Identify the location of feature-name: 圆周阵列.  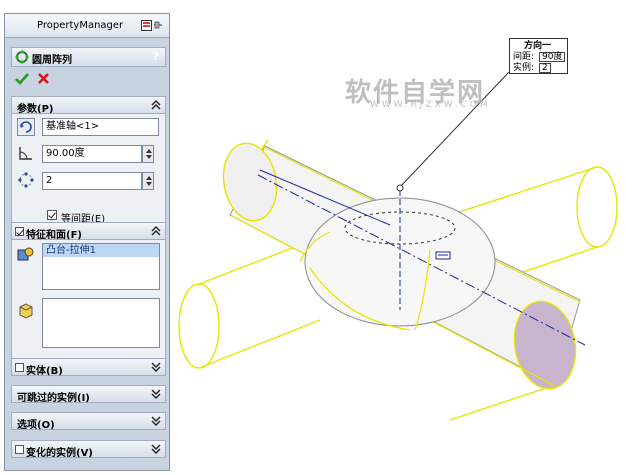
(52, 60).